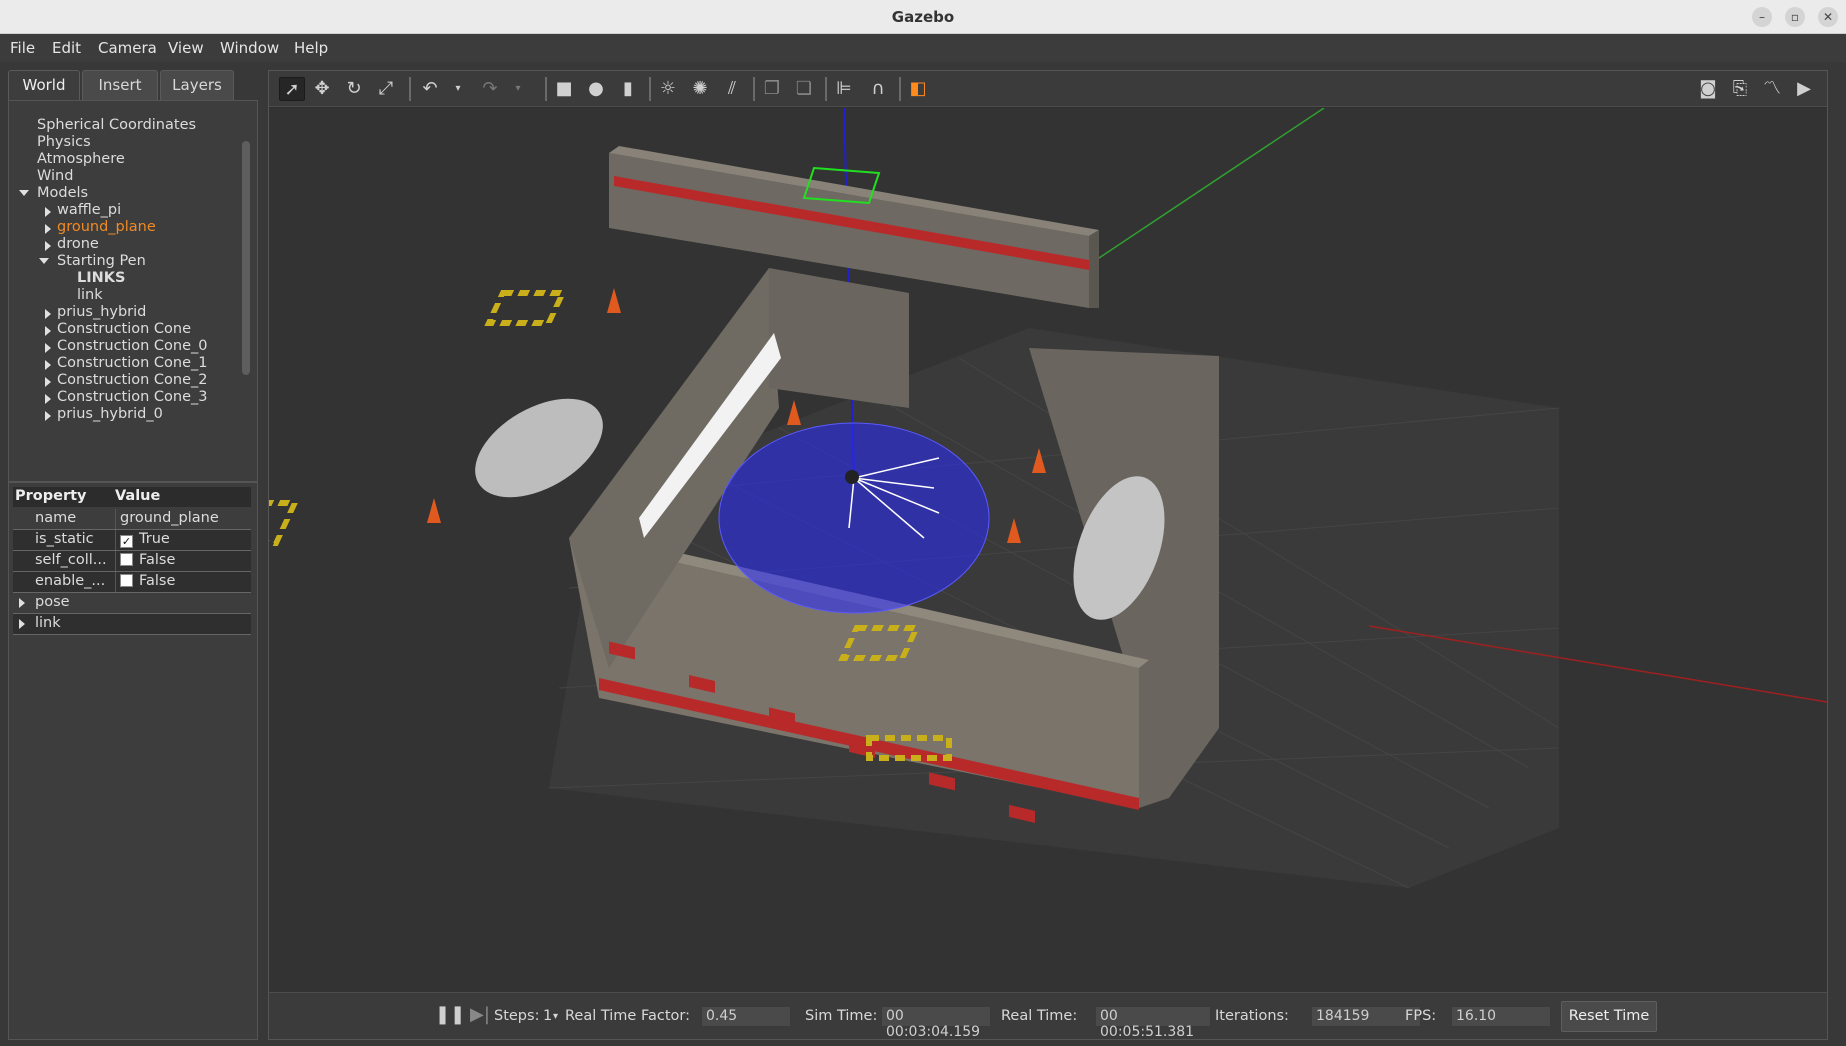 This screenshot has height=1046, width=1846. Describe the element at coordinates (64, 142) in the screenshot. I see `tree-item-physics: Physics` at that location.